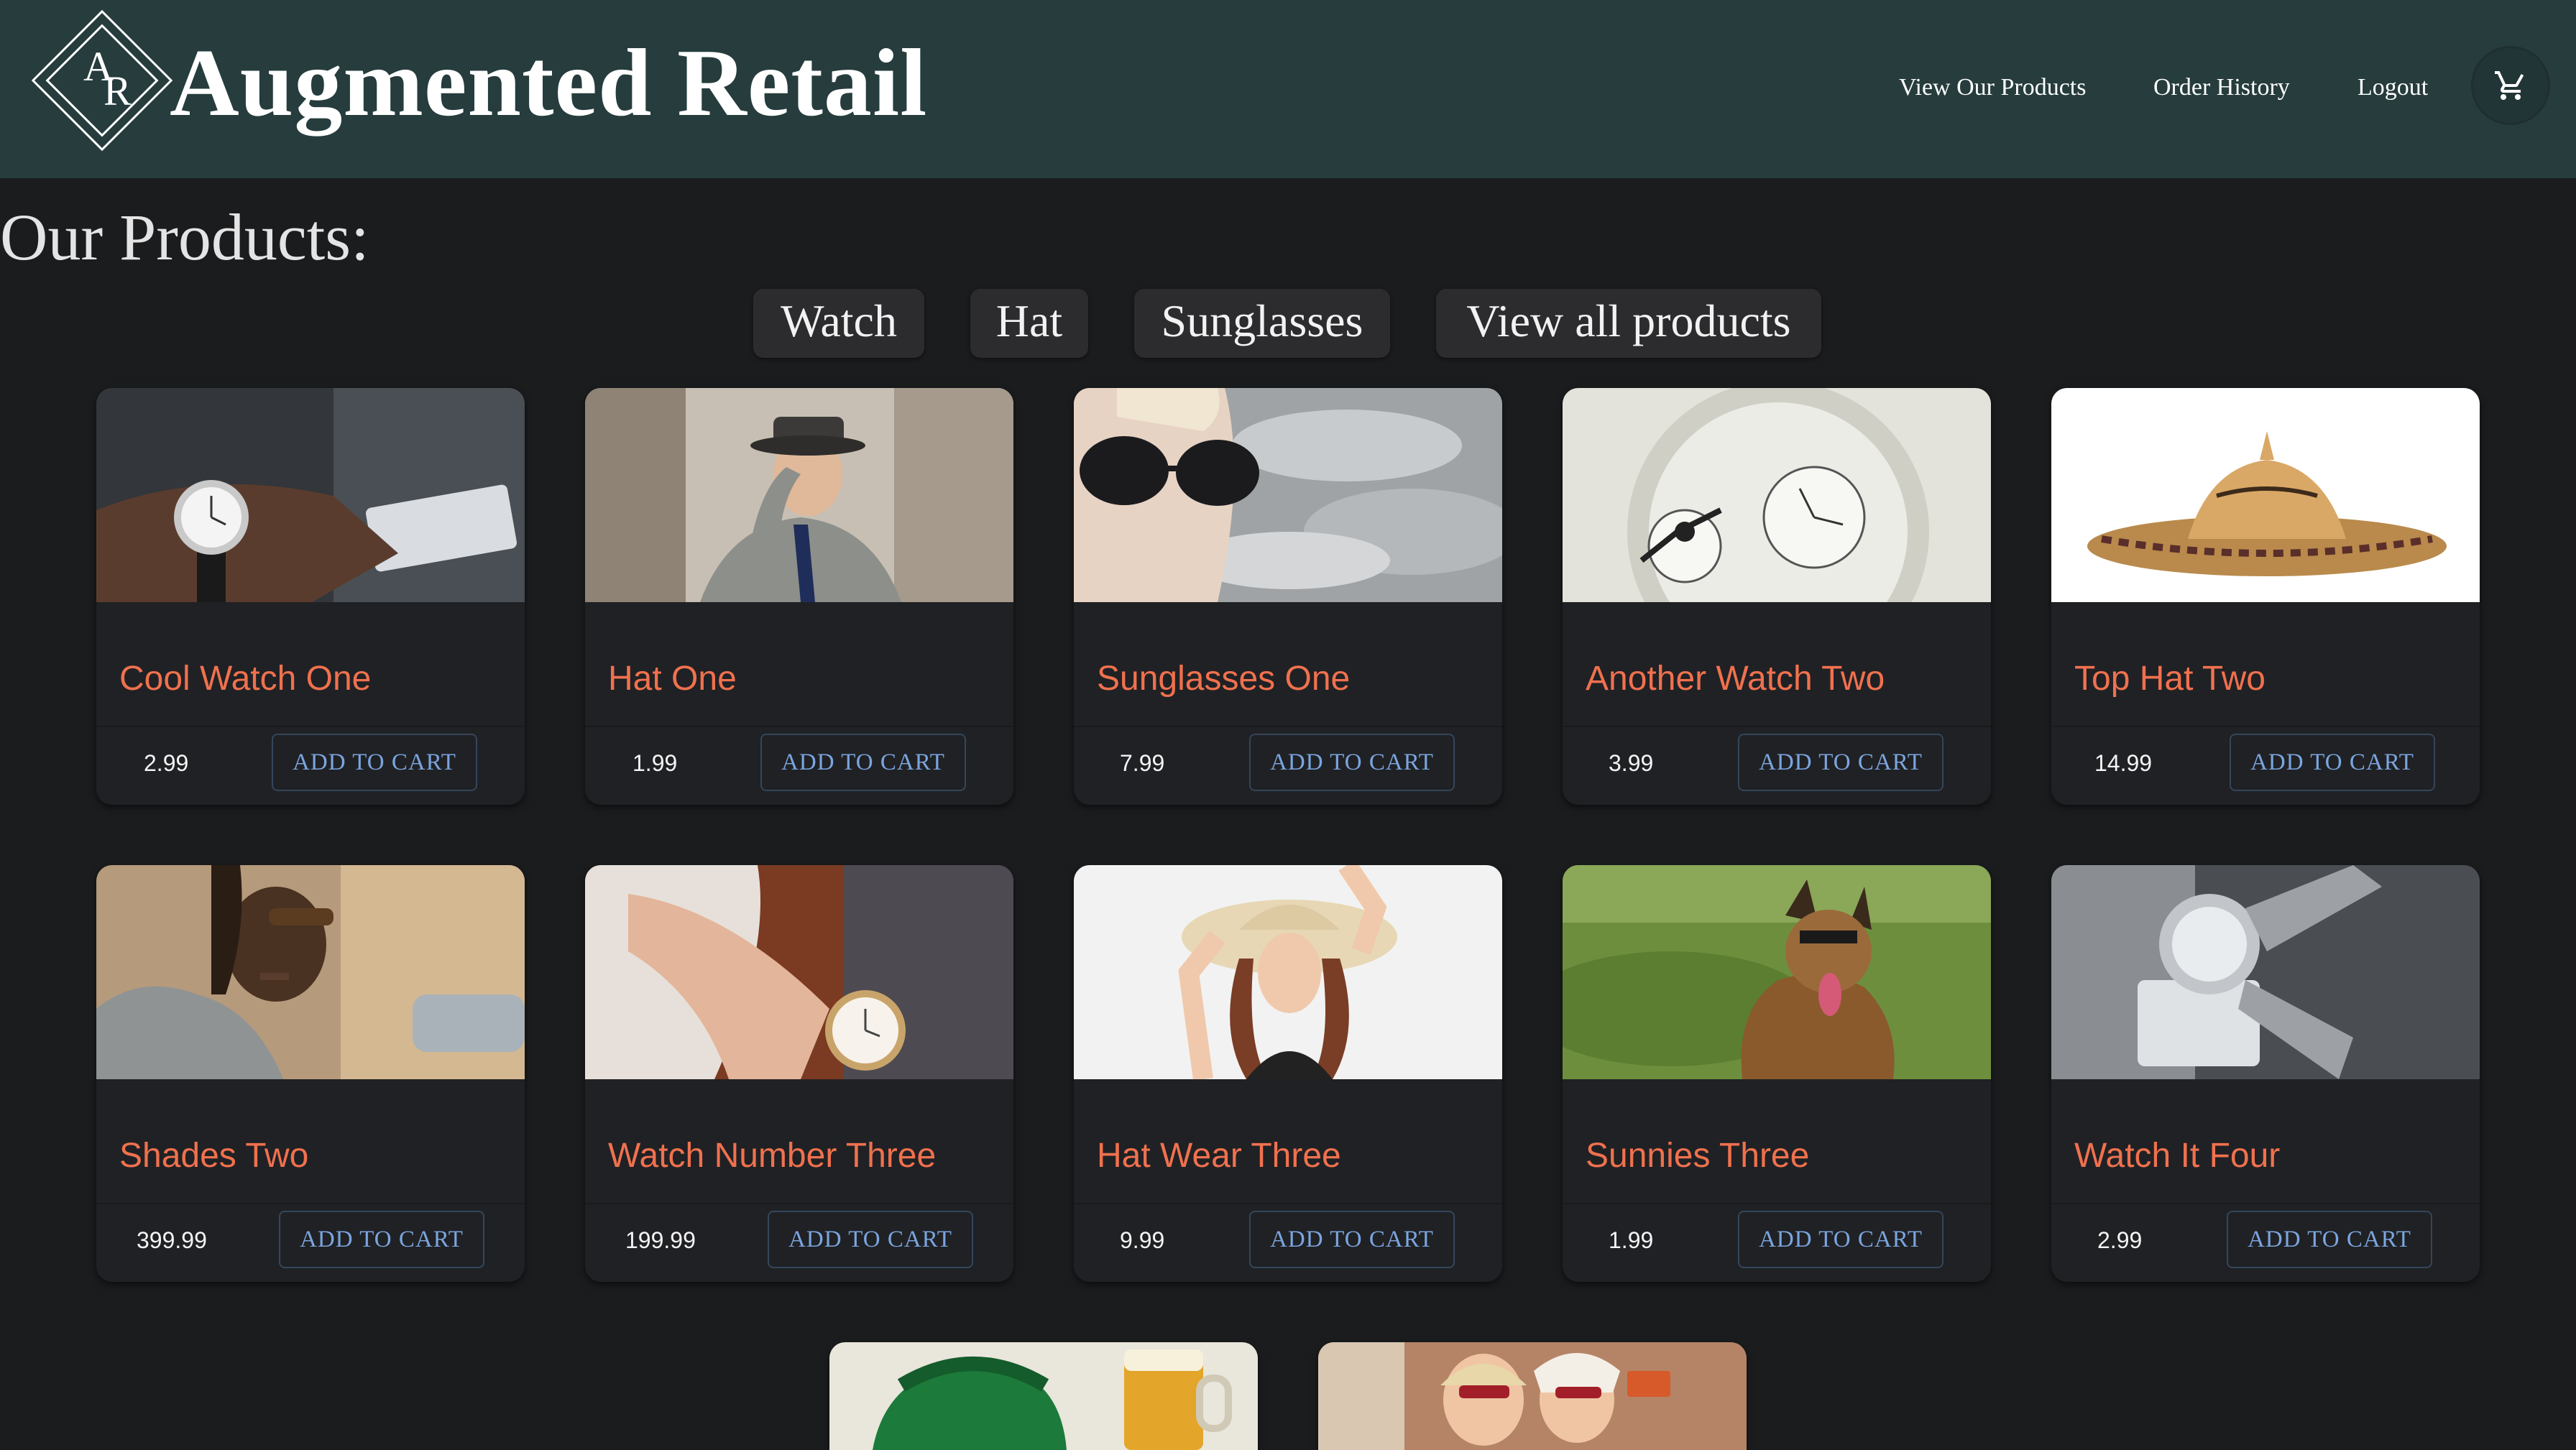 The image size is (2576, 1450). Describe the element at coordinates (102, 82) in the screenshot. I see `ar-logo-icon: A R` at that location.